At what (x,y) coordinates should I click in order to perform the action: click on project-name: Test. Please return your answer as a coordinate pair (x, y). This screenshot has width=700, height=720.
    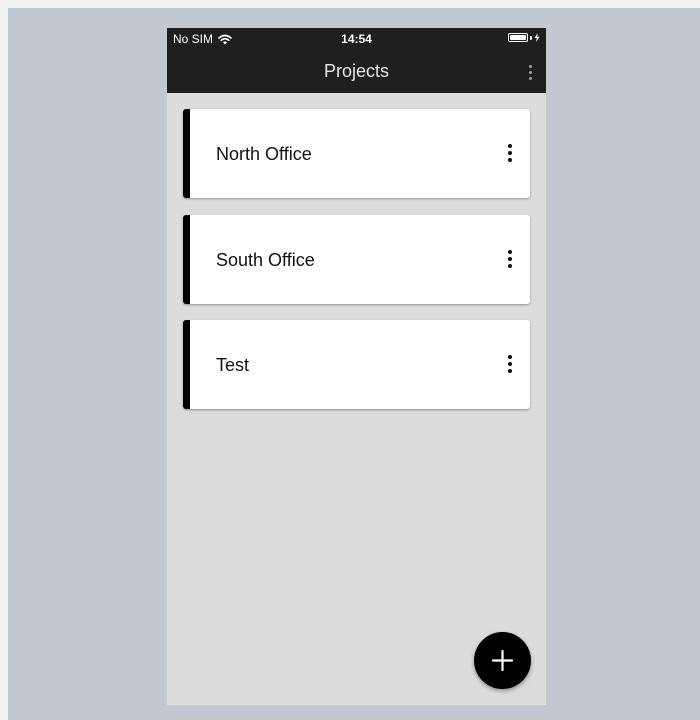
    Looking at the image, I should click on (233, 365).